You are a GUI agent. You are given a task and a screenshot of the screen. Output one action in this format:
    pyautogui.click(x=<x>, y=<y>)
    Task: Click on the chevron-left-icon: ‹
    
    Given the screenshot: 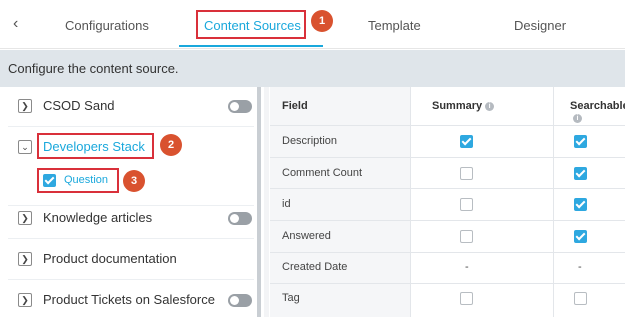 What is the action you would take?
    pyautogui.click(x=15, y=24)
    